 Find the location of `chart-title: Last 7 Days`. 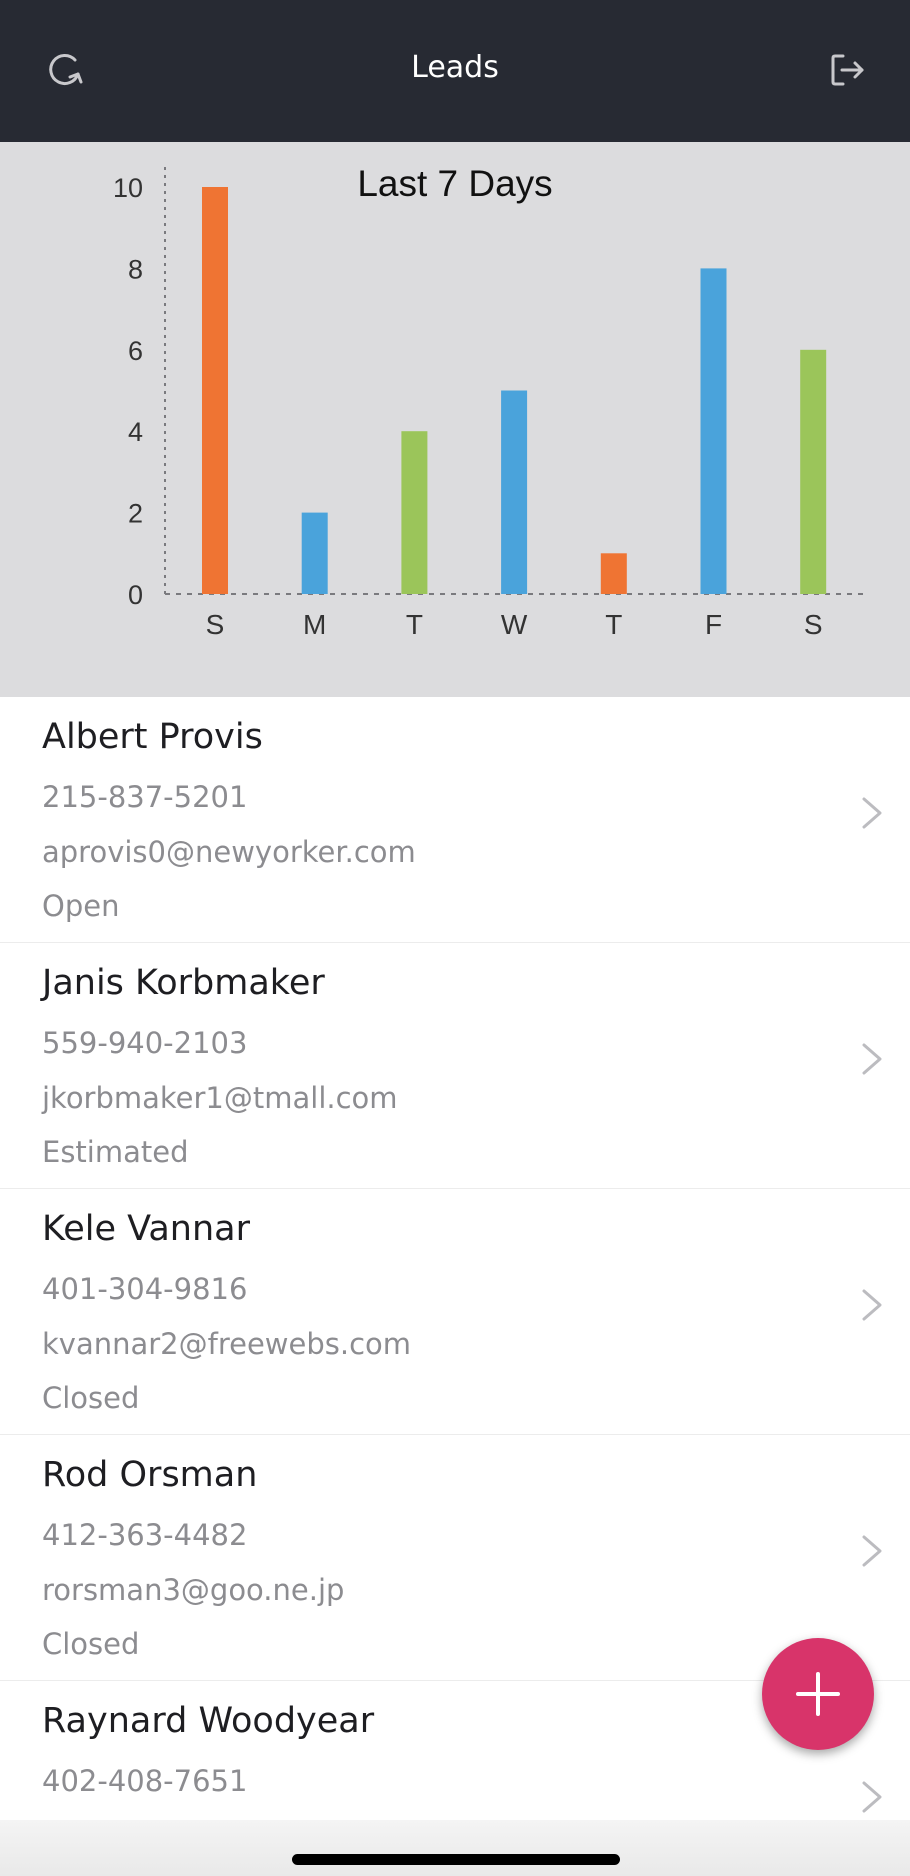

chart-title: Last 7 Days is located at coordinates (454, 183).